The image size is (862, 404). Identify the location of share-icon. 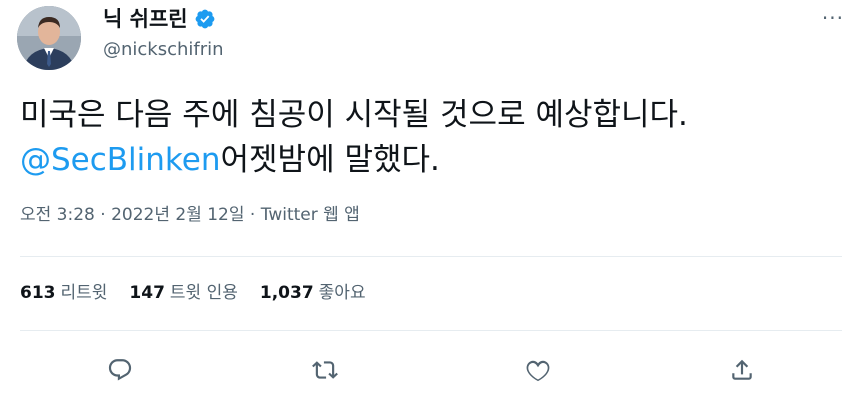
(742, 369).